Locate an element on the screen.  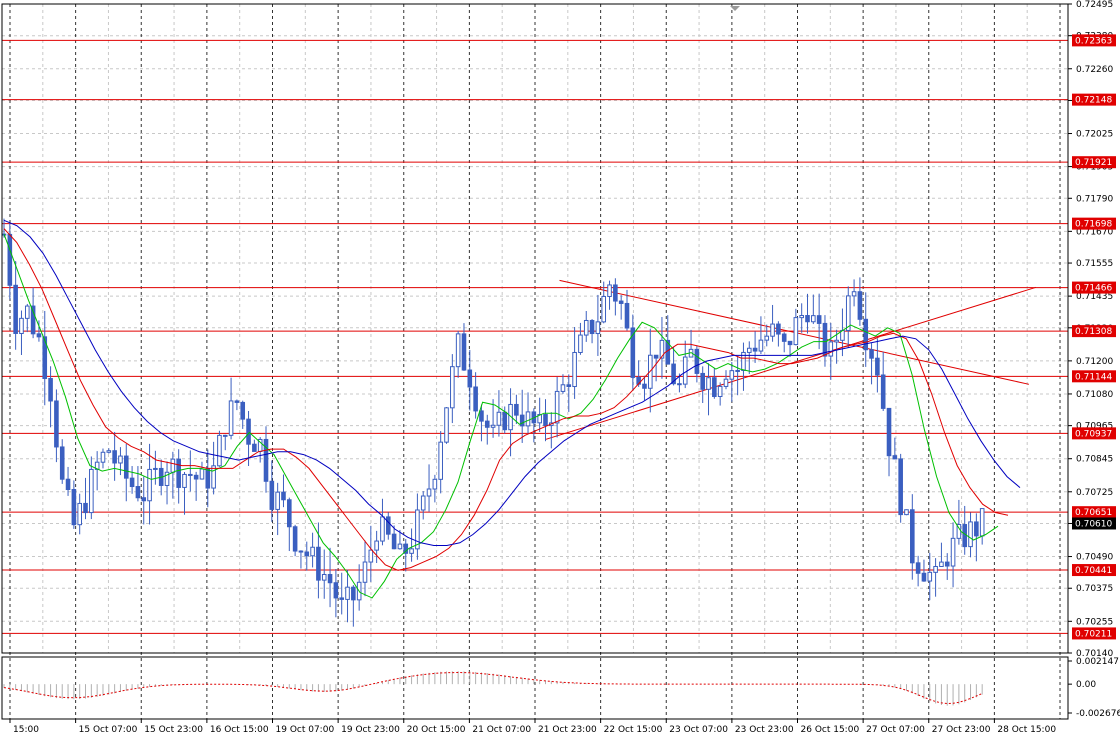
level-price-label: 0.70937 is located at coordinates (1093, 434).